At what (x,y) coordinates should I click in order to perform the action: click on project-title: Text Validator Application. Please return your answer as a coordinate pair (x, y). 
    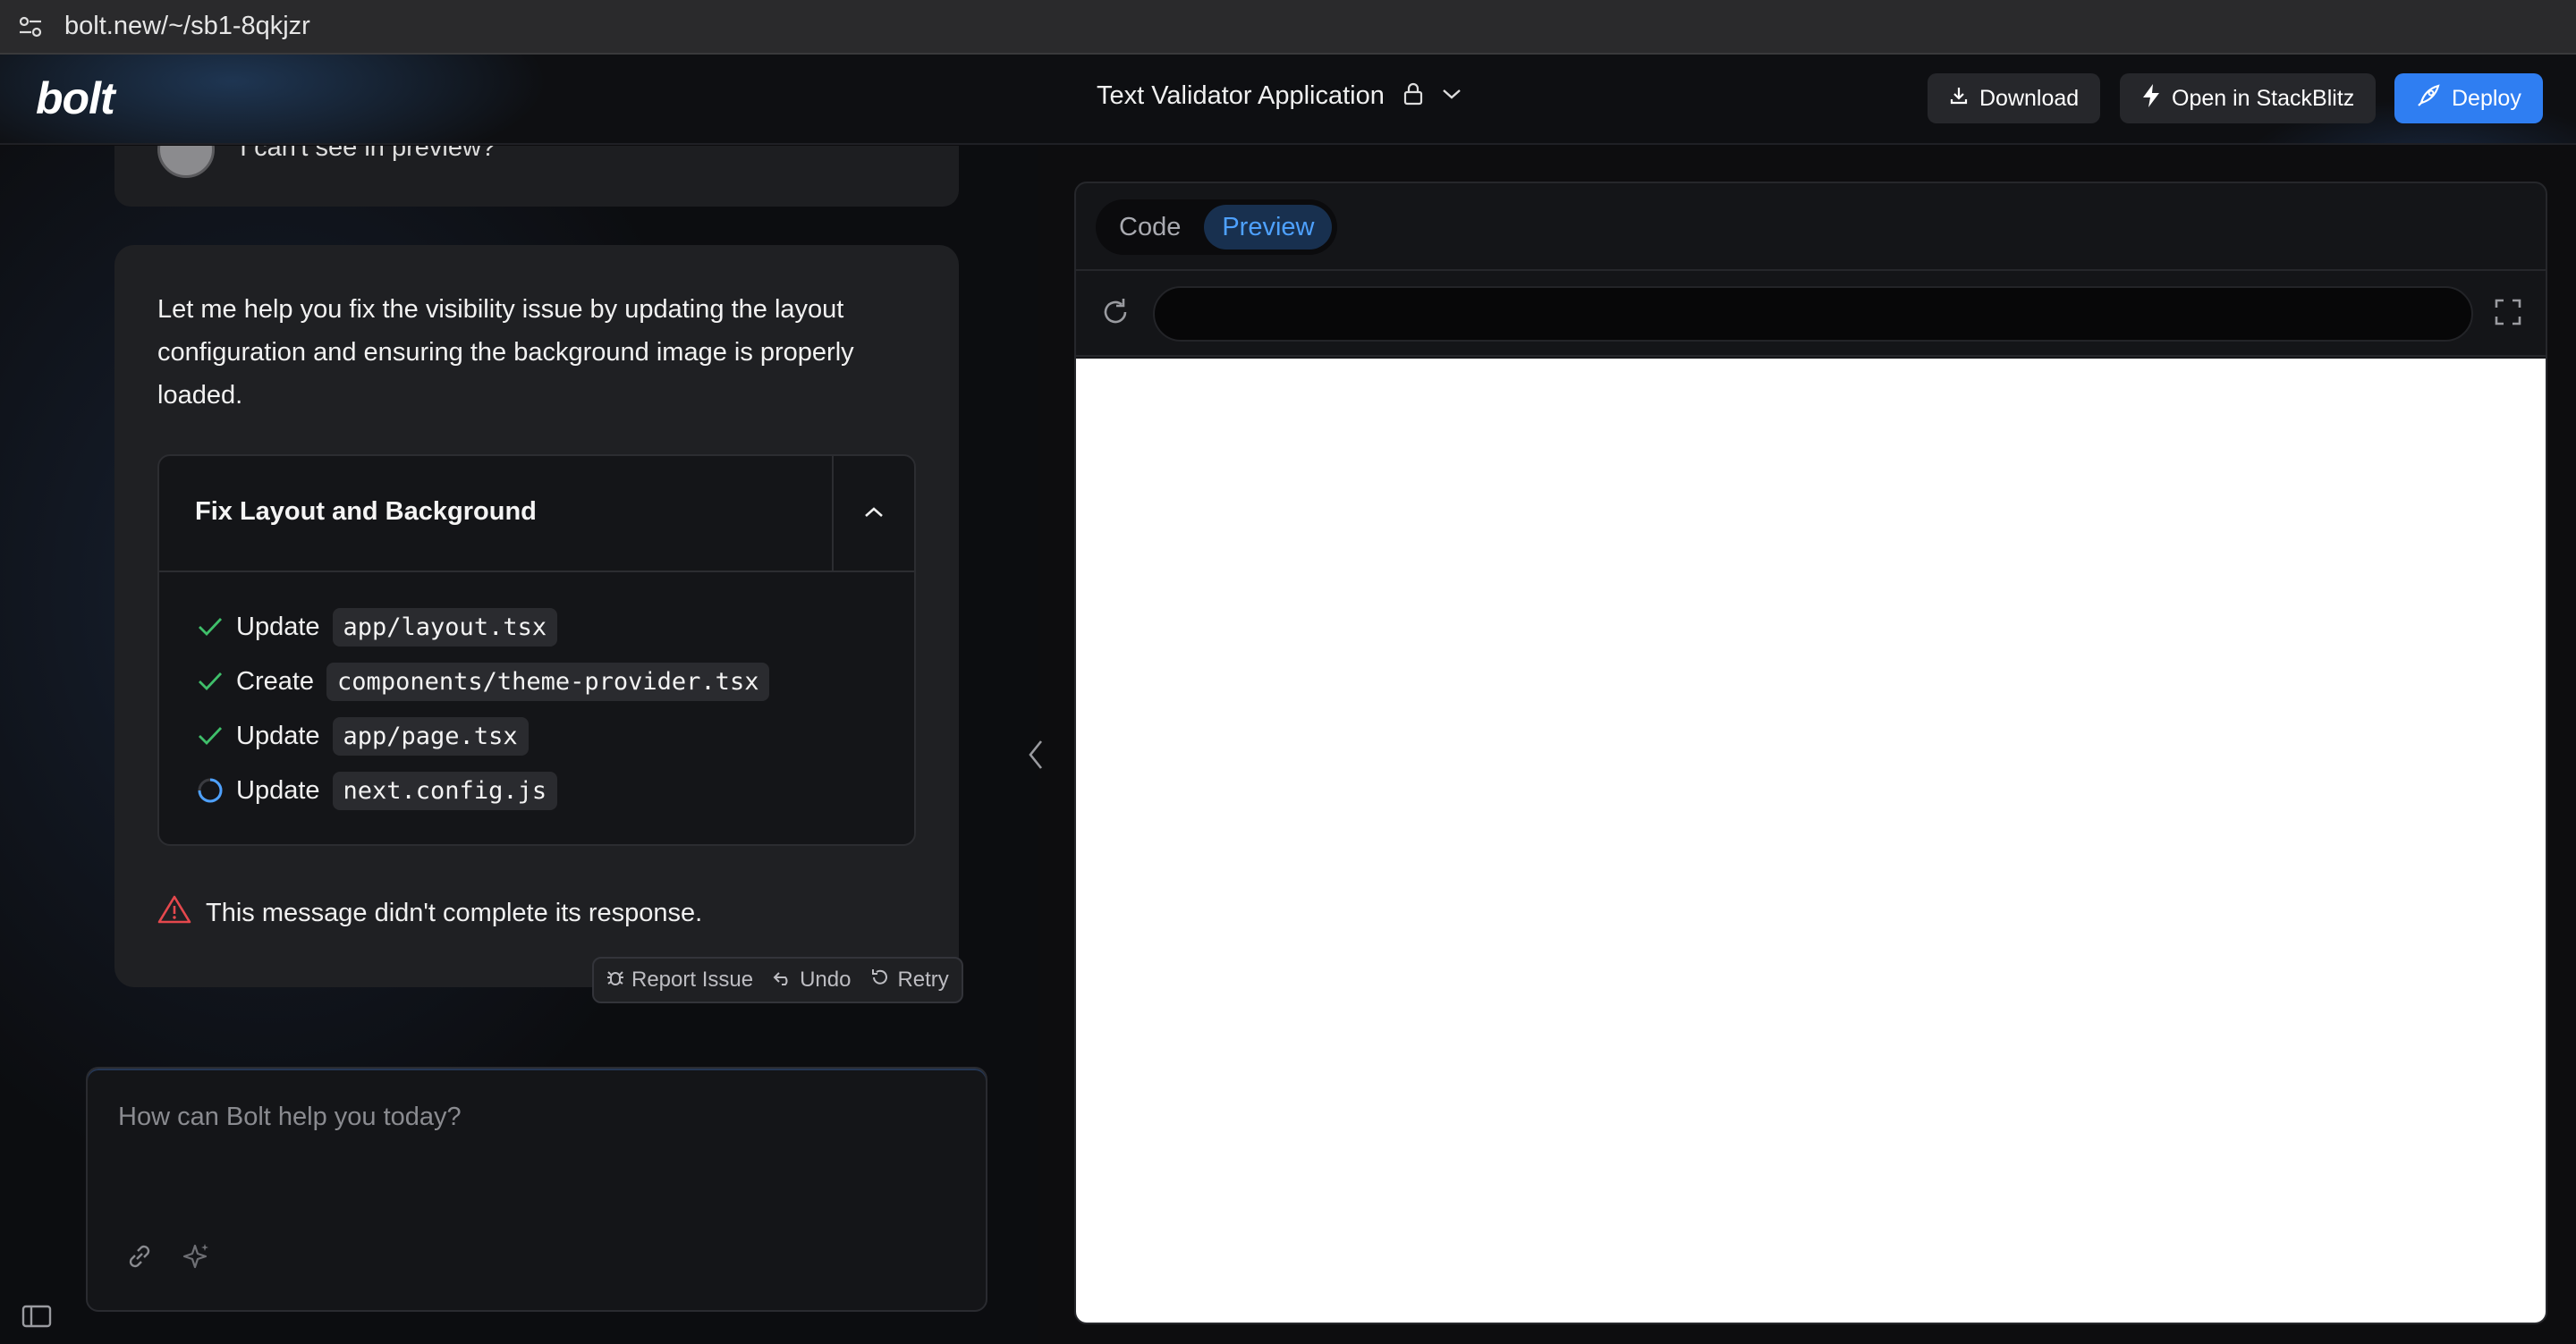
    Looking at the image, I should click on (1241, 96).